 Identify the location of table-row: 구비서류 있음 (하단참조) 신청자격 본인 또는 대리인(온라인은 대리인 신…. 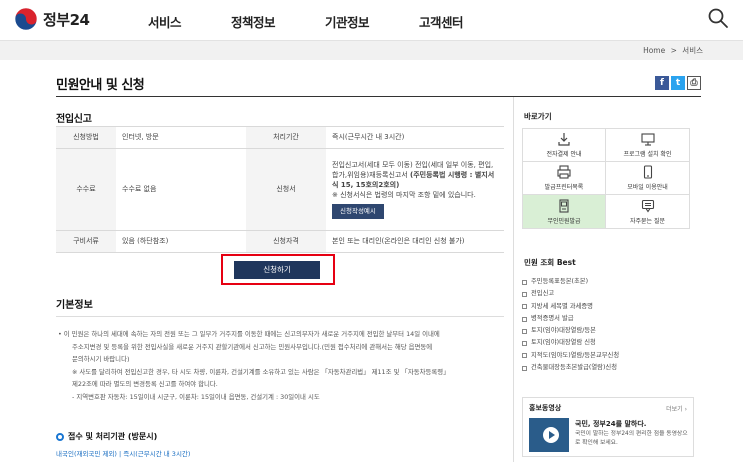
(280, 241).